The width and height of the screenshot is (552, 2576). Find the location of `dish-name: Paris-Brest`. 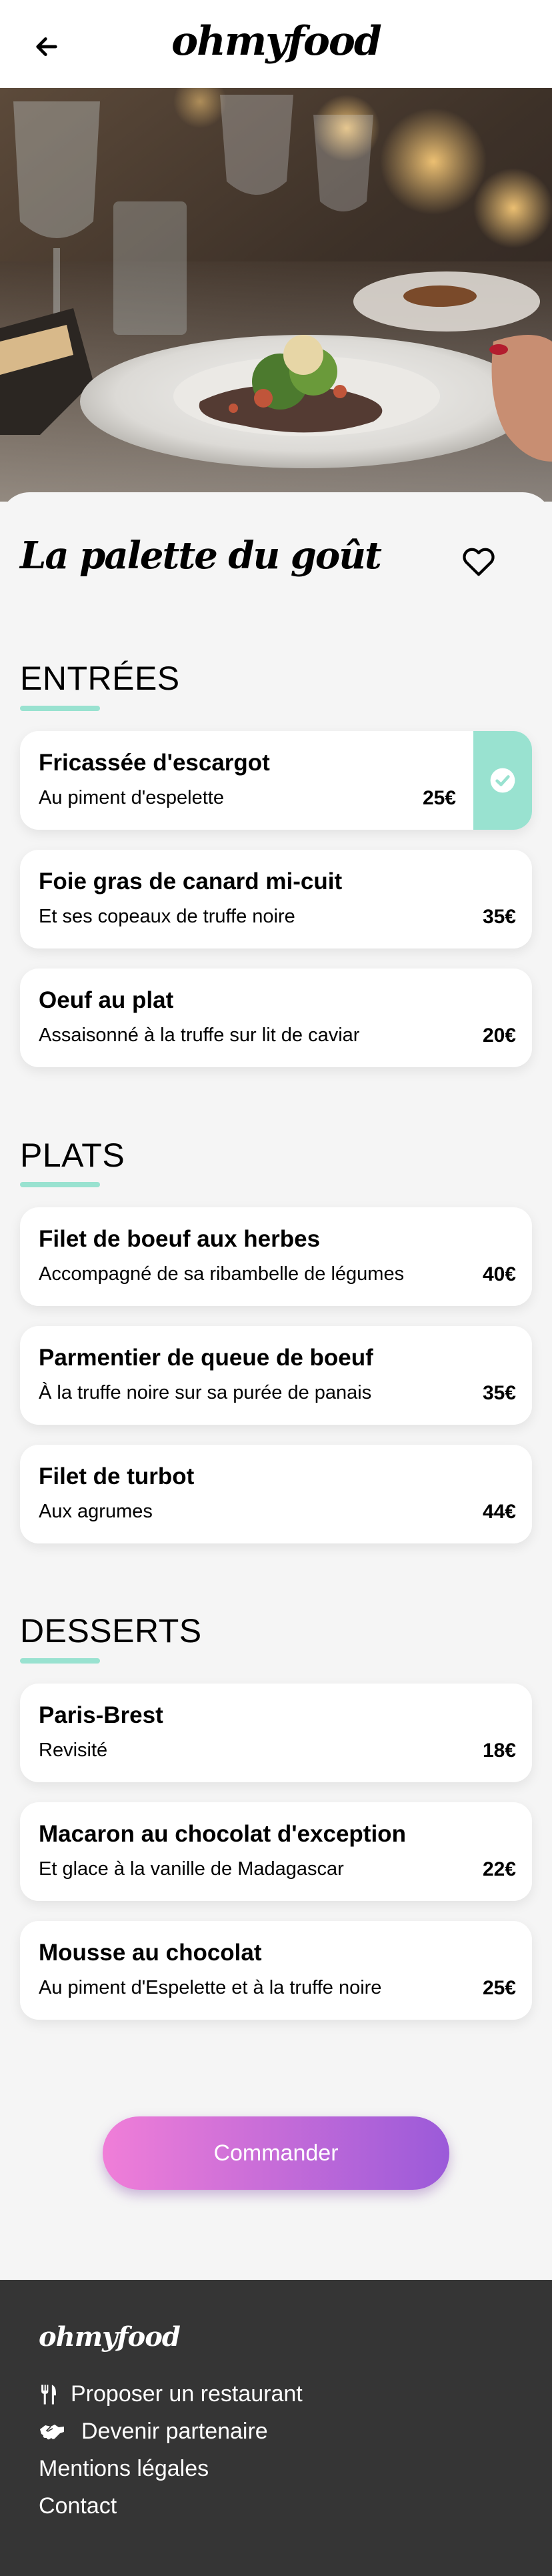

dish-name: Paris-Brest is located at coordinates (101, 1715).